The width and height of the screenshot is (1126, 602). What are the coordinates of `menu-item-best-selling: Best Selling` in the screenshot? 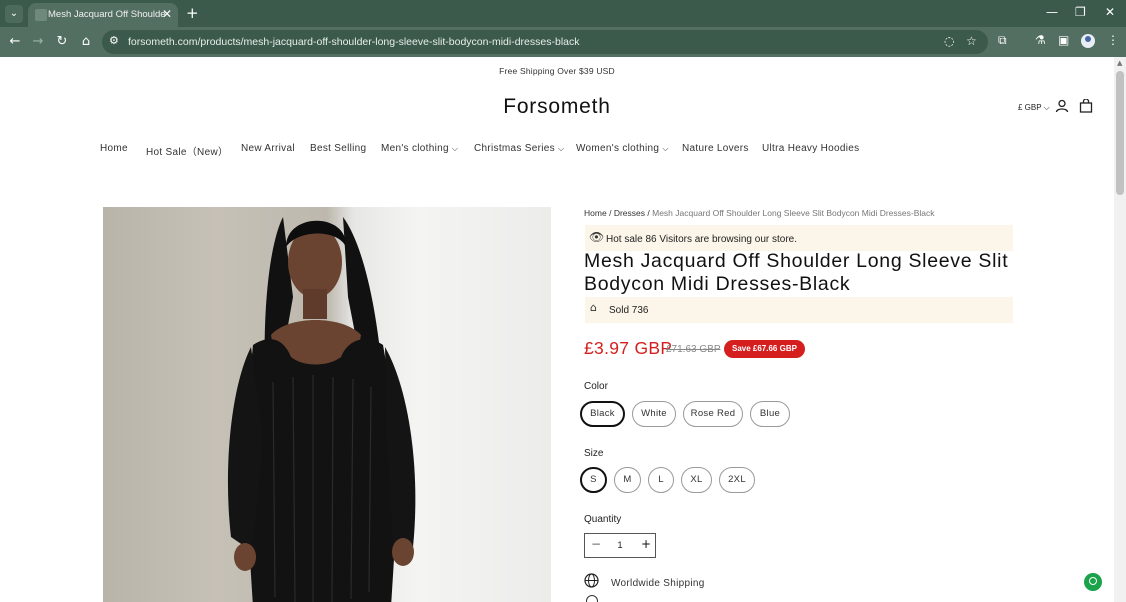 It's located at (338, 148).